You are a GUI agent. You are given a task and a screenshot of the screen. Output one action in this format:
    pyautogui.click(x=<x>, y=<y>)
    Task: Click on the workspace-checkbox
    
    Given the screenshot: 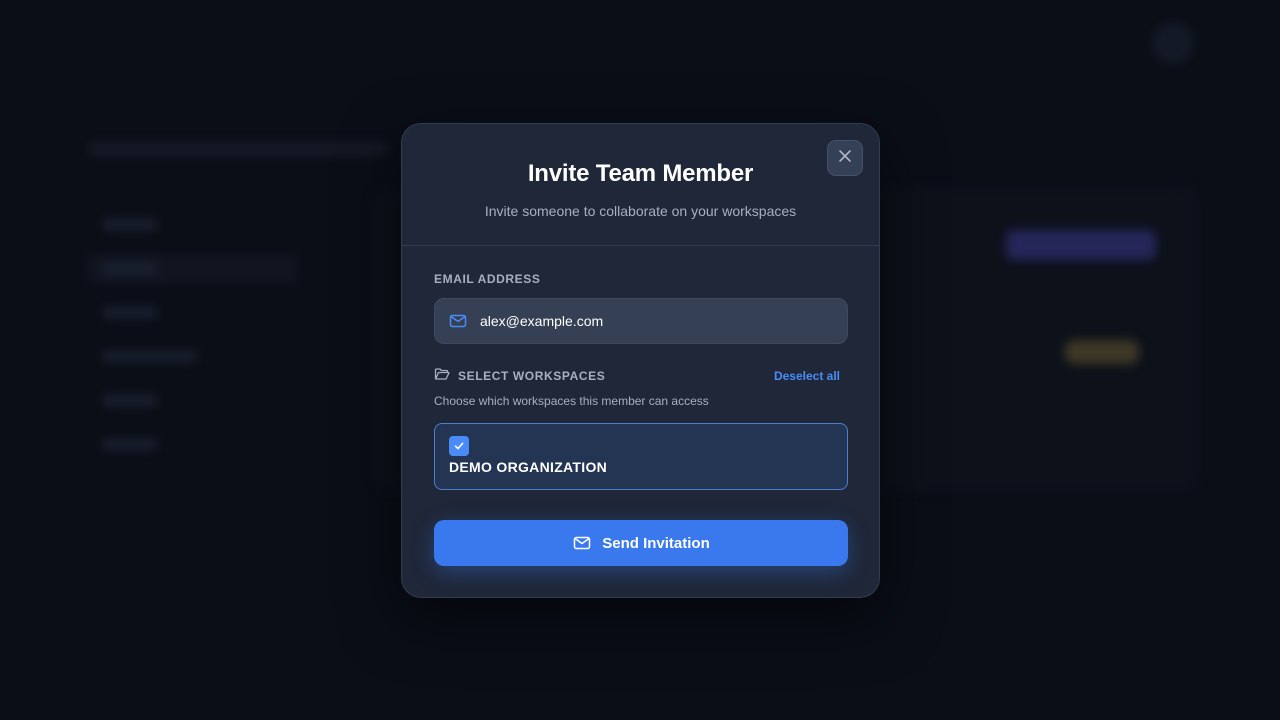 What is the action you would take?
    pyautogui.click(x=459, y=446)
    